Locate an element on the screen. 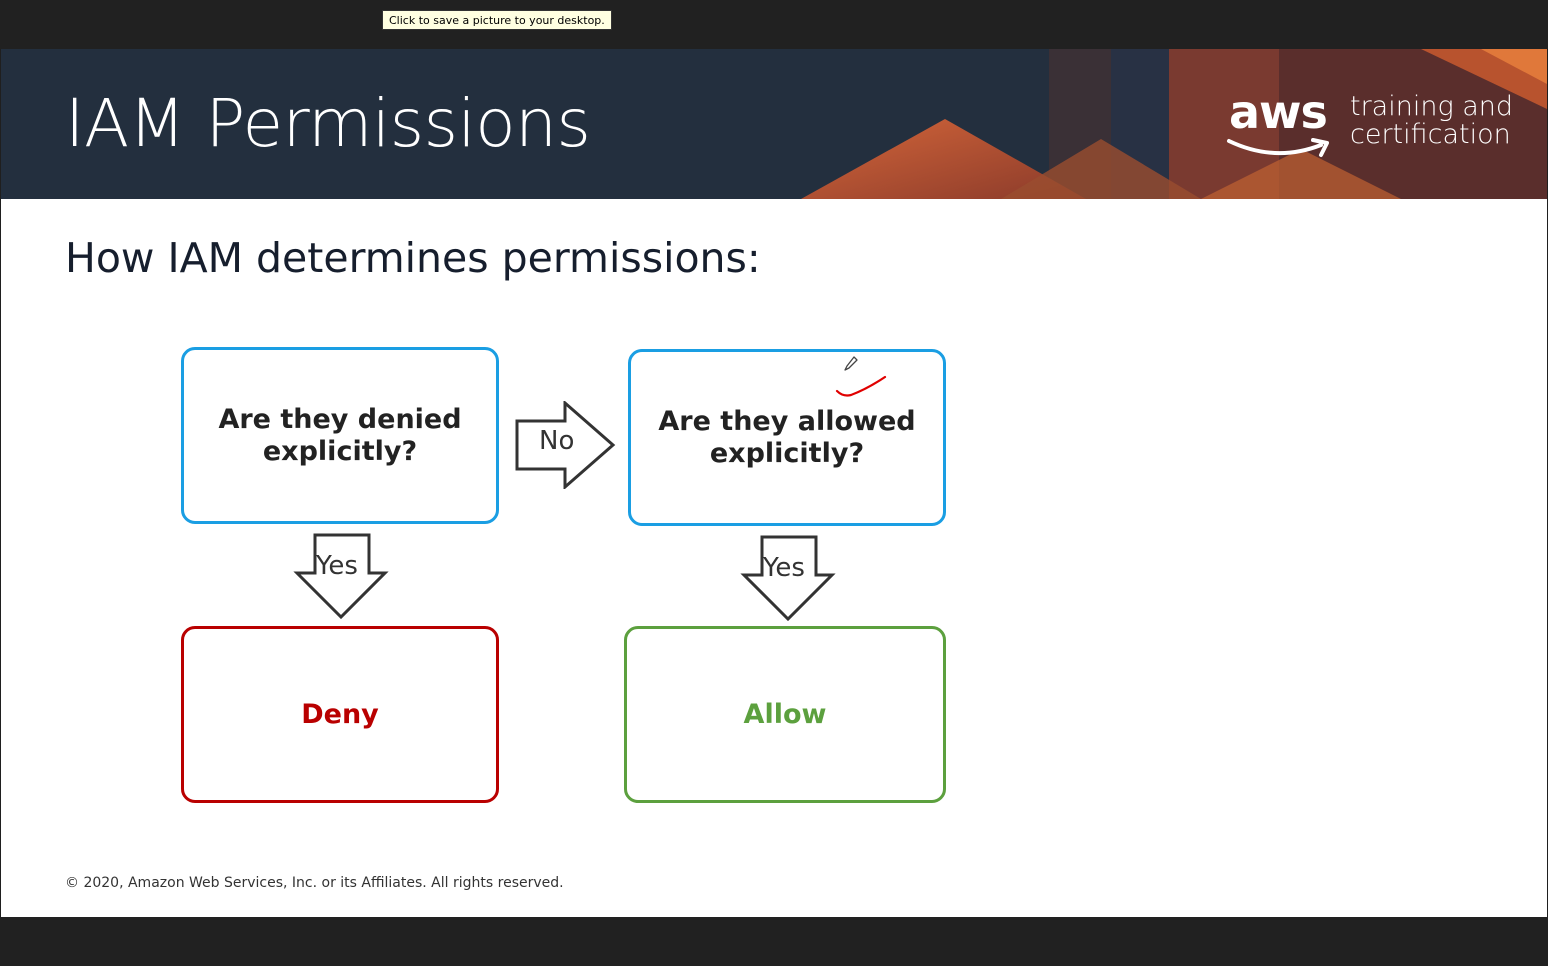 Image resolution: width=1548 pixels, height=966 pixels. question-allowed-line-2: explicitly? is located at coordinates (787, 453).